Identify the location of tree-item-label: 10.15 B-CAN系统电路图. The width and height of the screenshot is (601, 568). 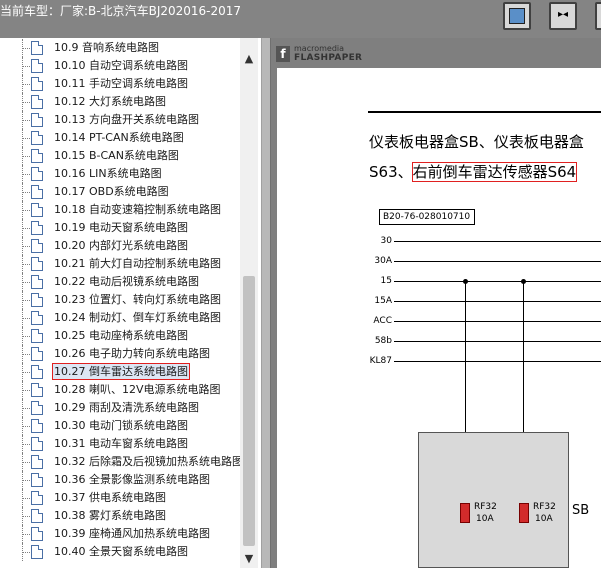
(116, 155).